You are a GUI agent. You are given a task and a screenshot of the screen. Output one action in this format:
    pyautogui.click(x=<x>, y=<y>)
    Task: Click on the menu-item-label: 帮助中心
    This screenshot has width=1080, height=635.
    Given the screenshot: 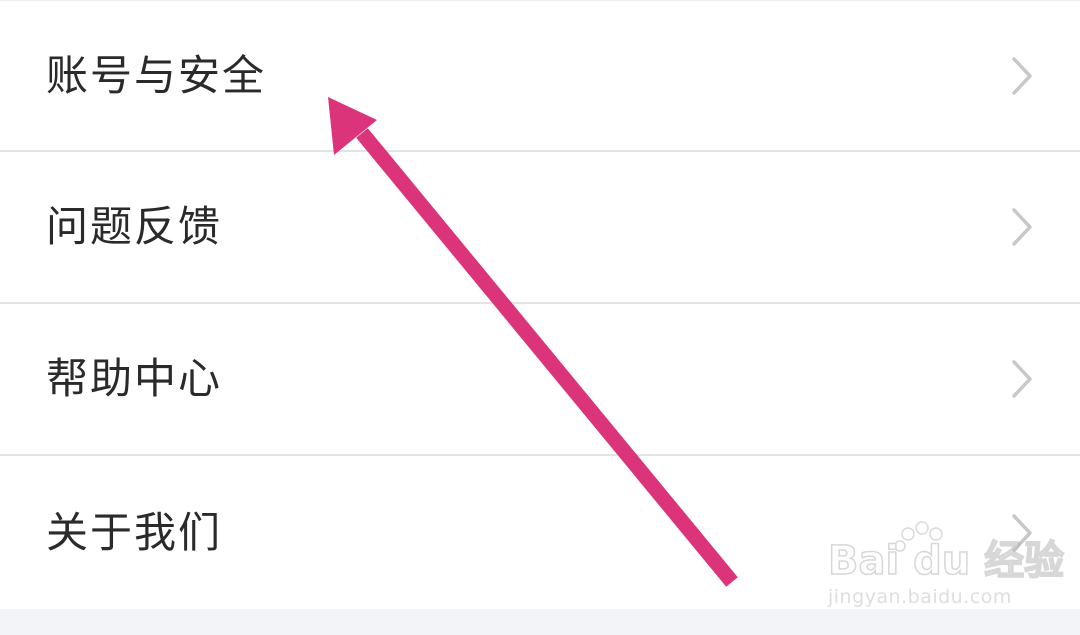 What is the action you would take?
    pyautogui.click(x=134, y=378)
    